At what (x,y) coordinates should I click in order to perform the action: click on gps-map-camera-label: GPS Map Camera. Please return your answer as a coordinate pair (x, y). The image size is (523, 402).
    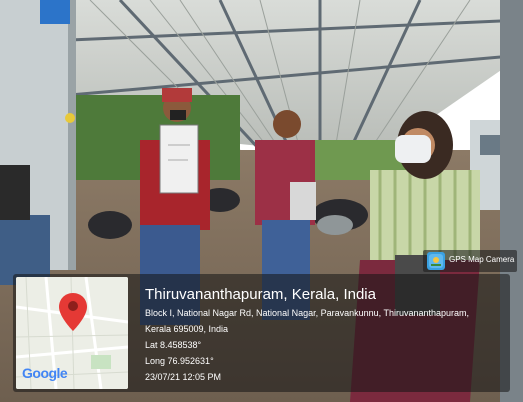
    Looking at the image, I should click on (482, 259).